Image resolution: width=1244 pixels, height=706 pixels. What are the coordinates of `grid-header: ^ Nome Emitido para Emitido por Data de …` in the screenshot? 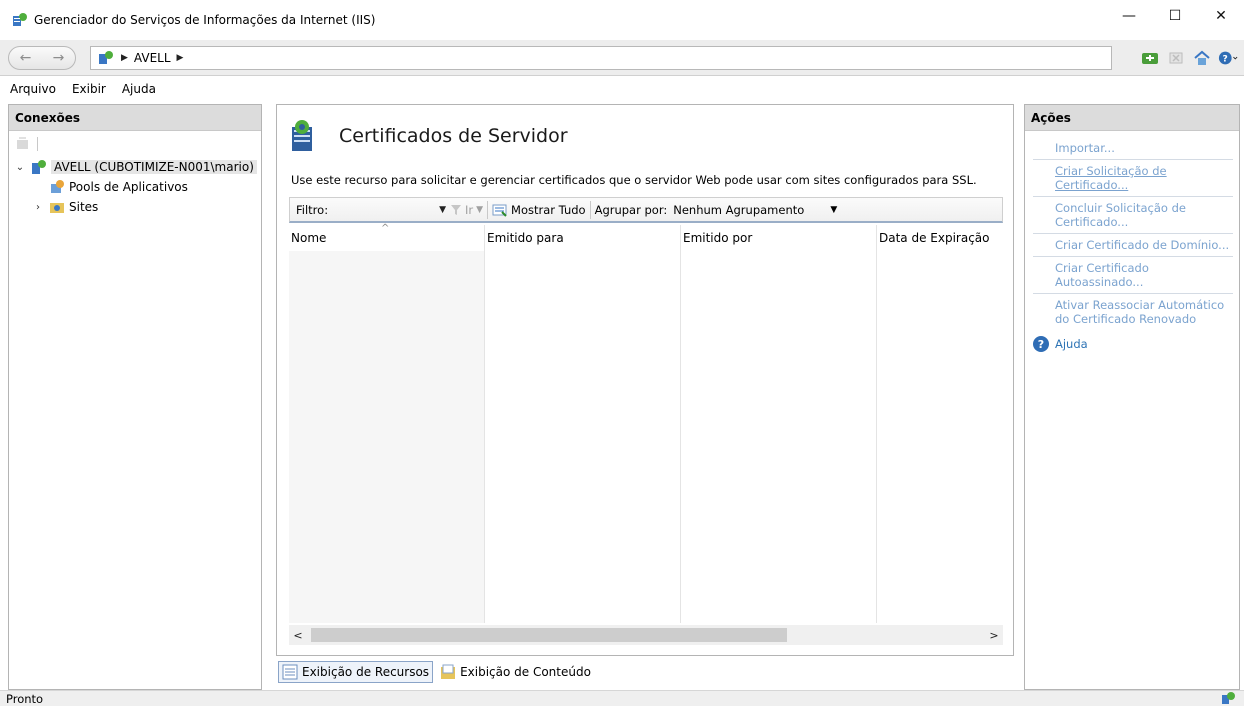 It's located at (646, 237).